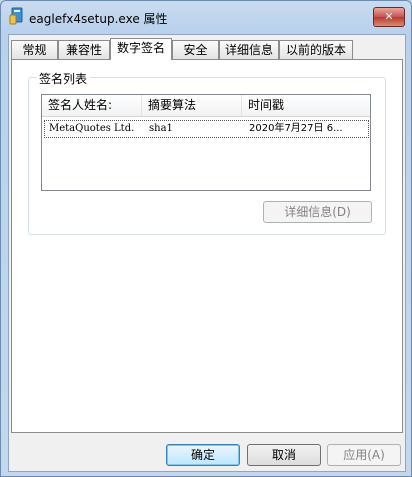 This screenshot has height=477, width=412. I want to click on tab-compatibility: 兼容性, so click(84, 49).